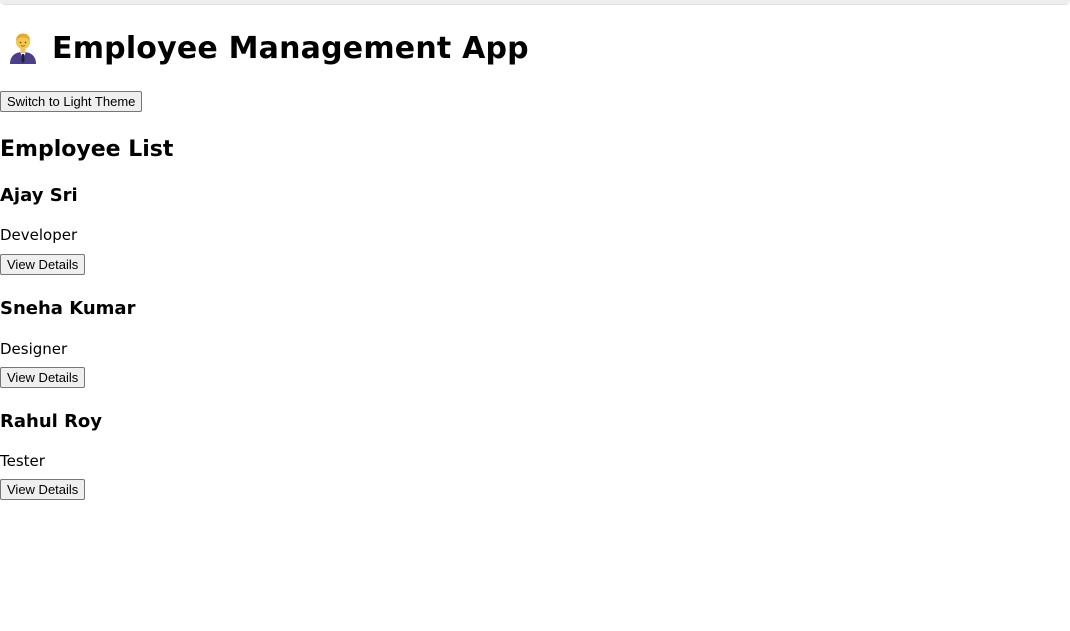  What do you see at coordinates (22, 461) in the screenshot?
I see `employee-role: Tester` at bounding box center [22, 461].